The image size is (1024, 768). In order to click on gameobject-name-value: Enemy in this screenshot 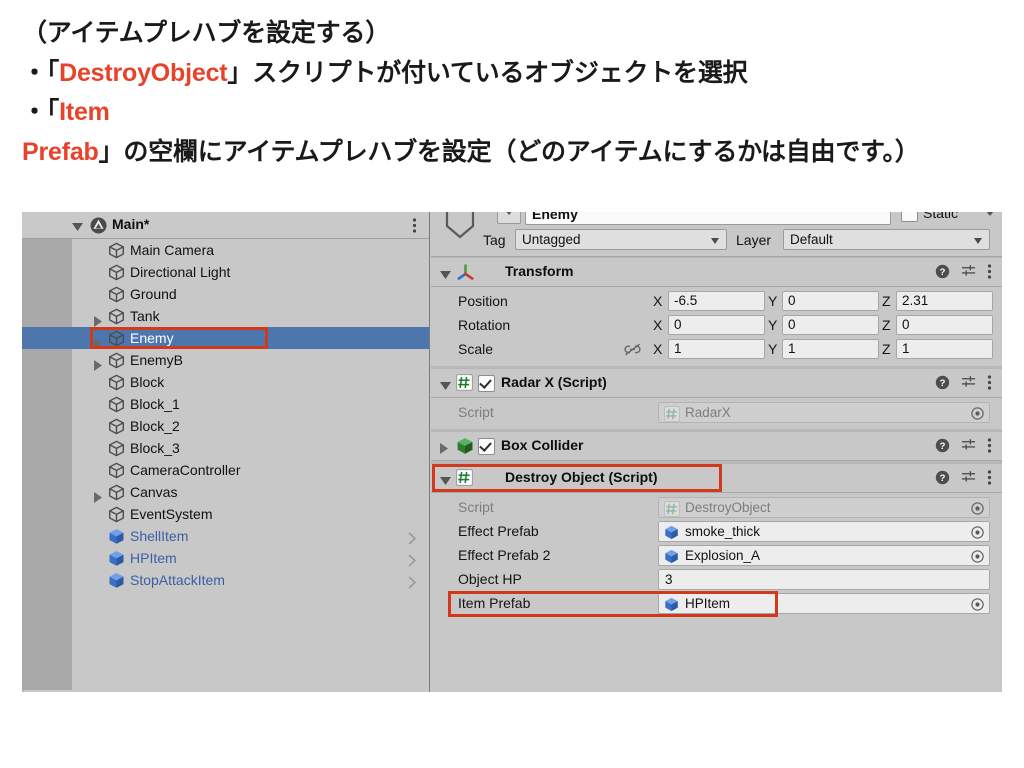, I will do `click(555, 217)`.